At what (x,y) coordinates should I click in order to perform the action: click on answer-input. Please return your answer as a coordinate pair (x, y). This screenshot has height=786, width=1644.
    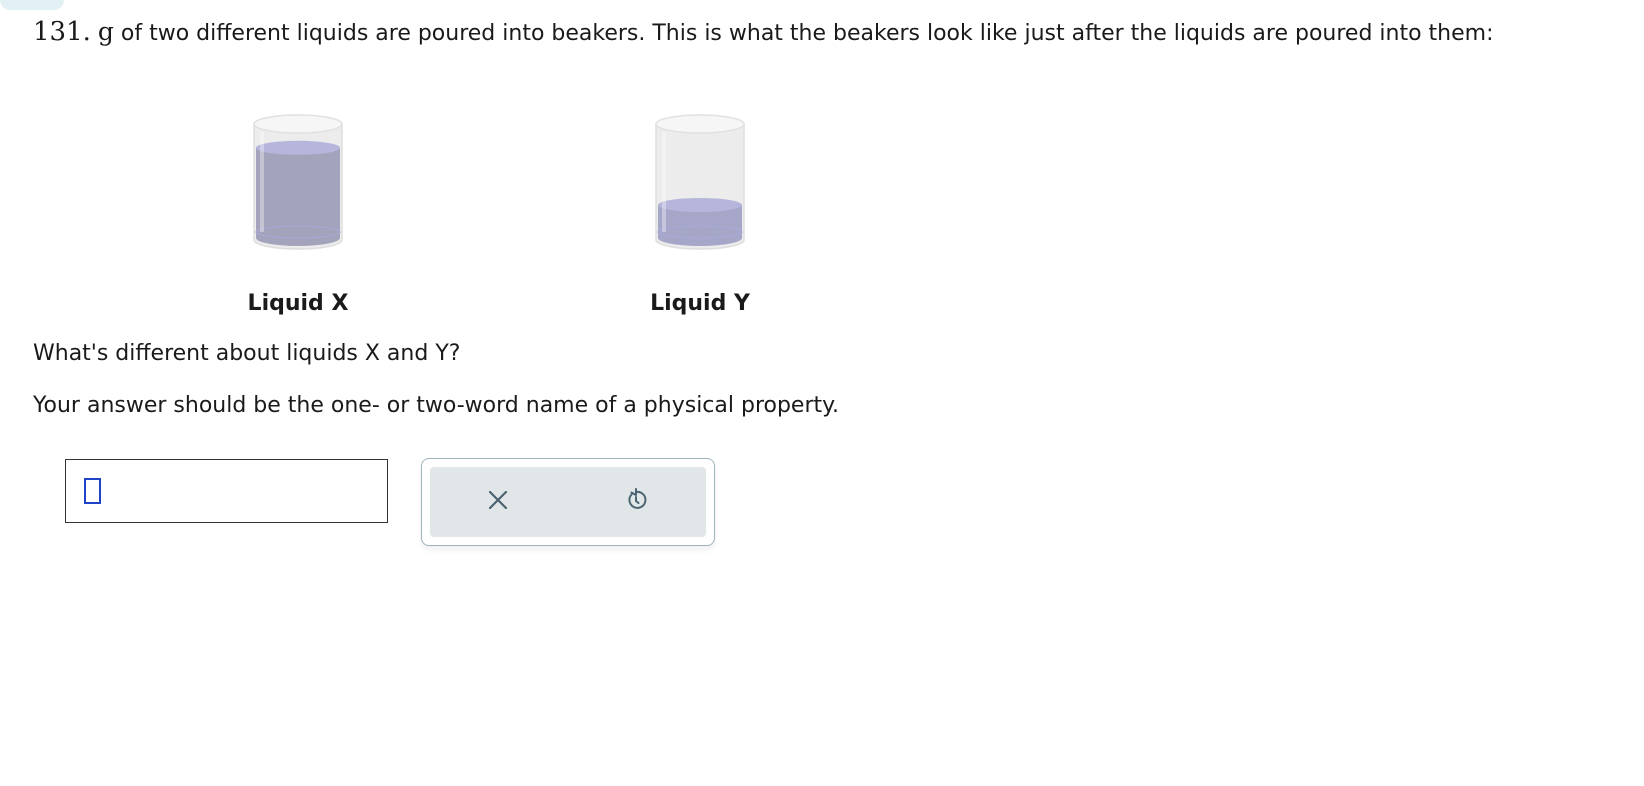
    Looking at the image, I should click on (226, 491).